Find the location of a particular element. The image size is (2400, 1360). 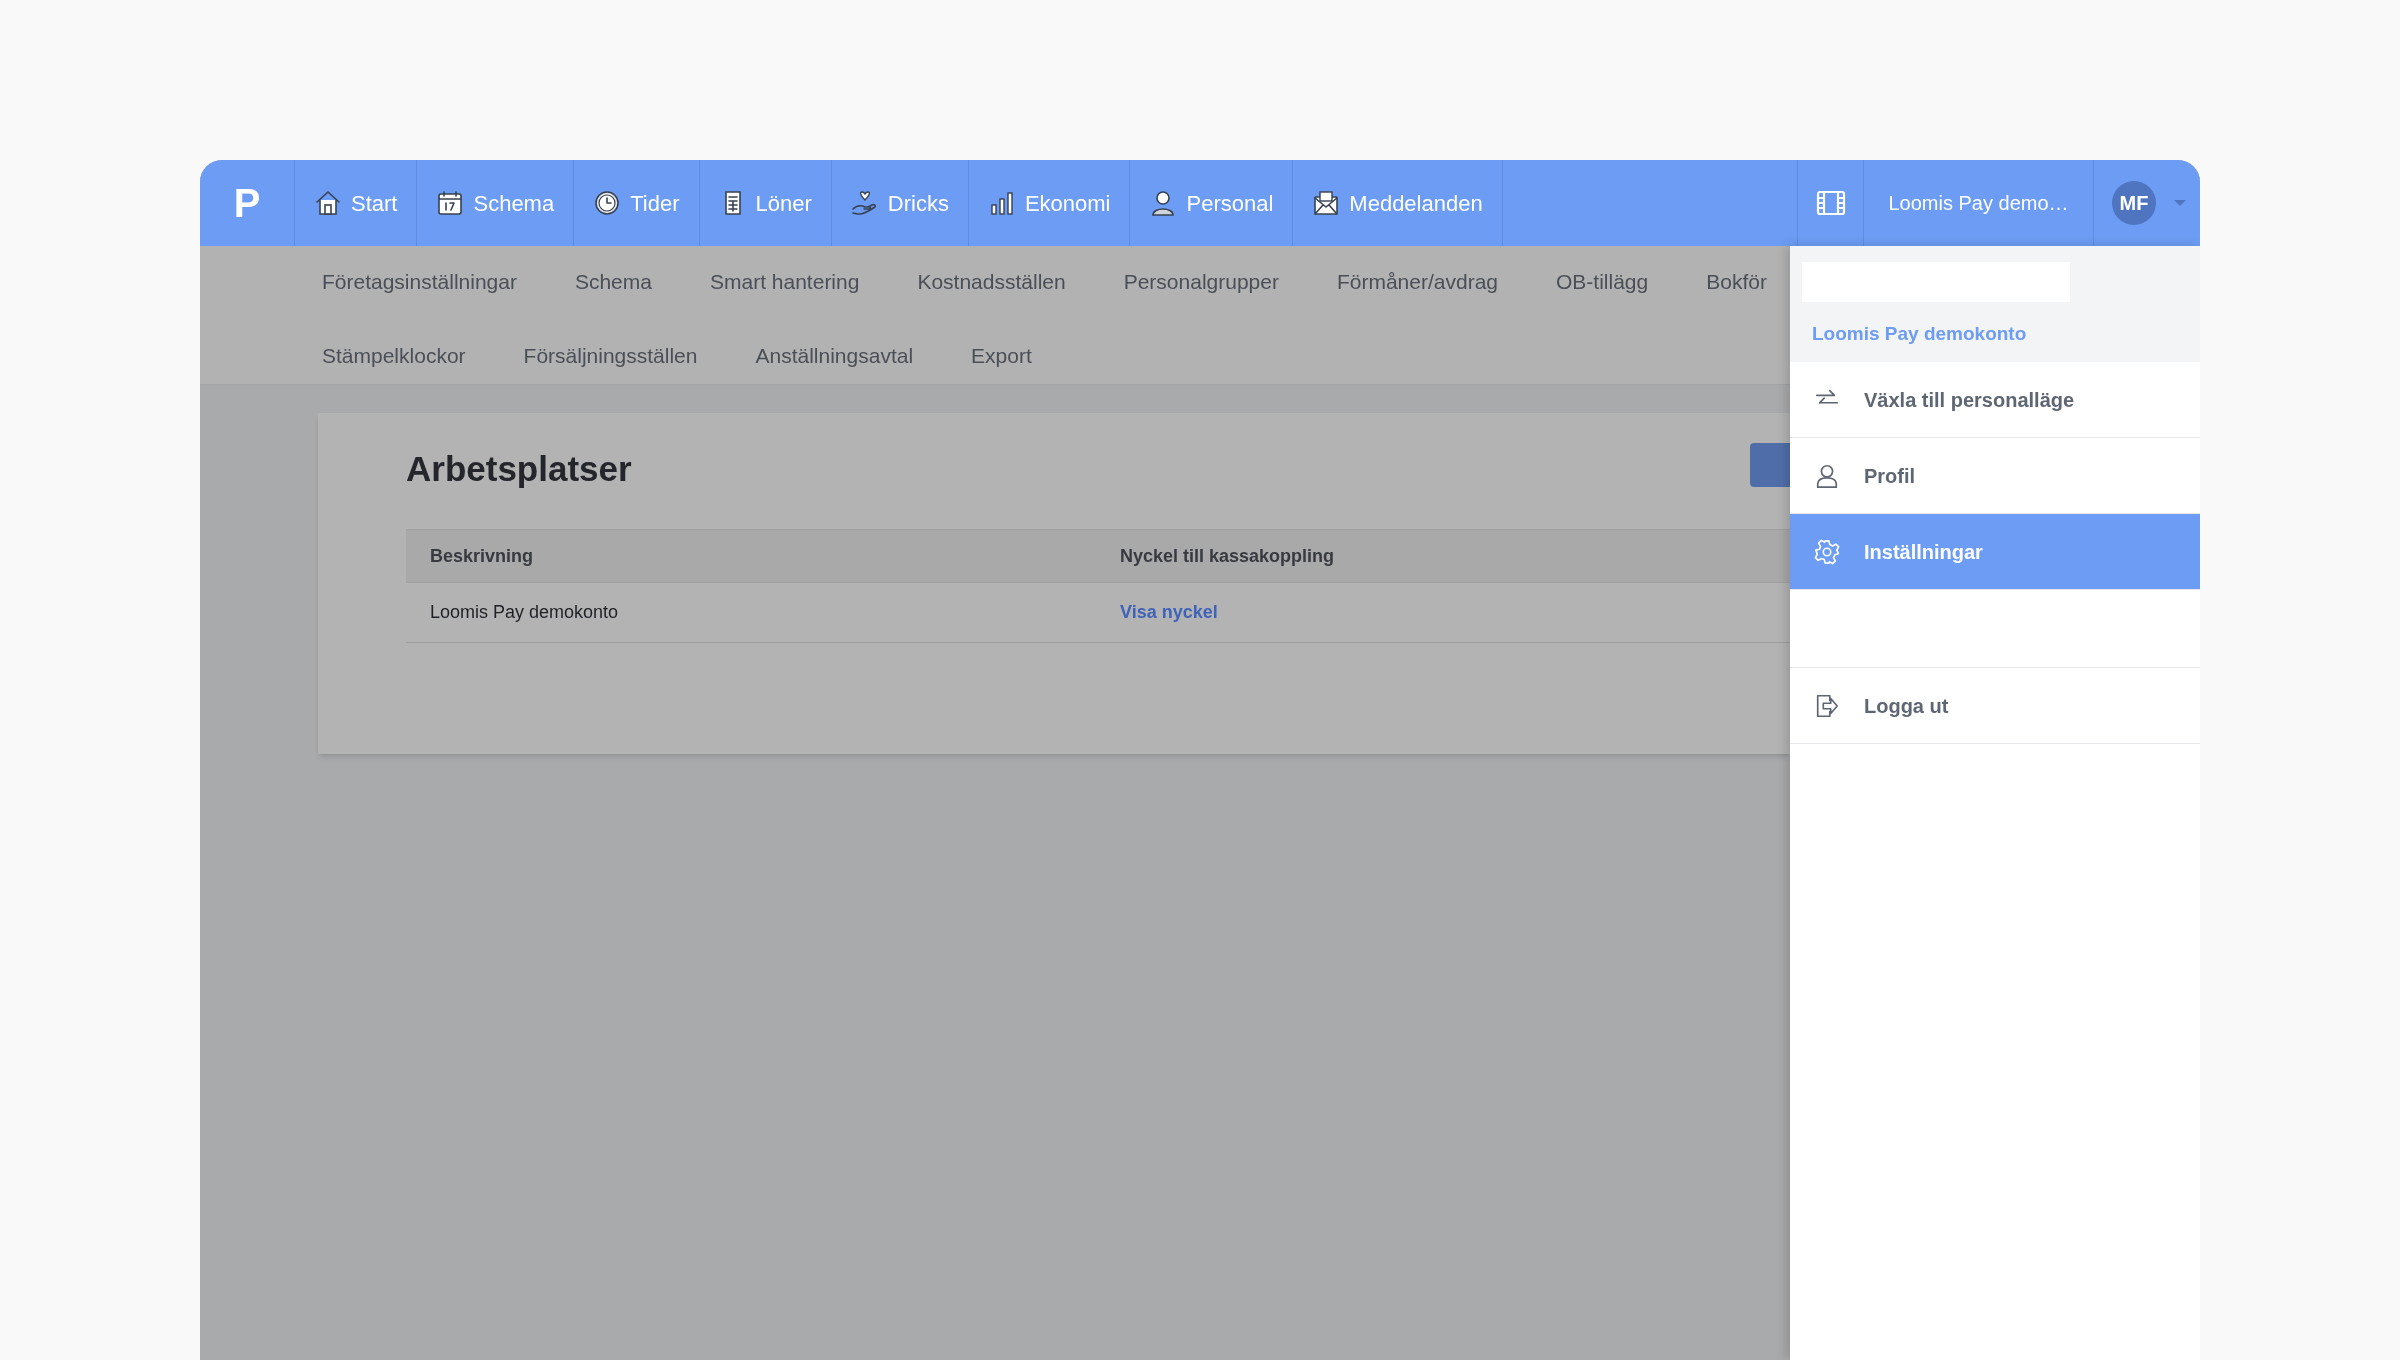

settings-tab: Företagsinställningar is located at coordinates (419, 282).